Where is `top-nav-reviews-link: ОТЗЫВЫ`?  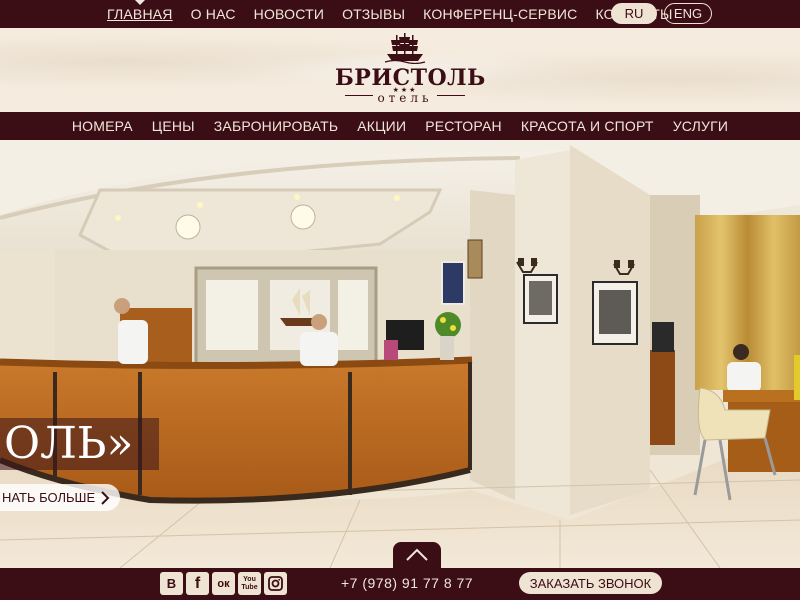
top-nav-reviews-link: ОТЗЫВЫ is located at coordinates (373, 14).